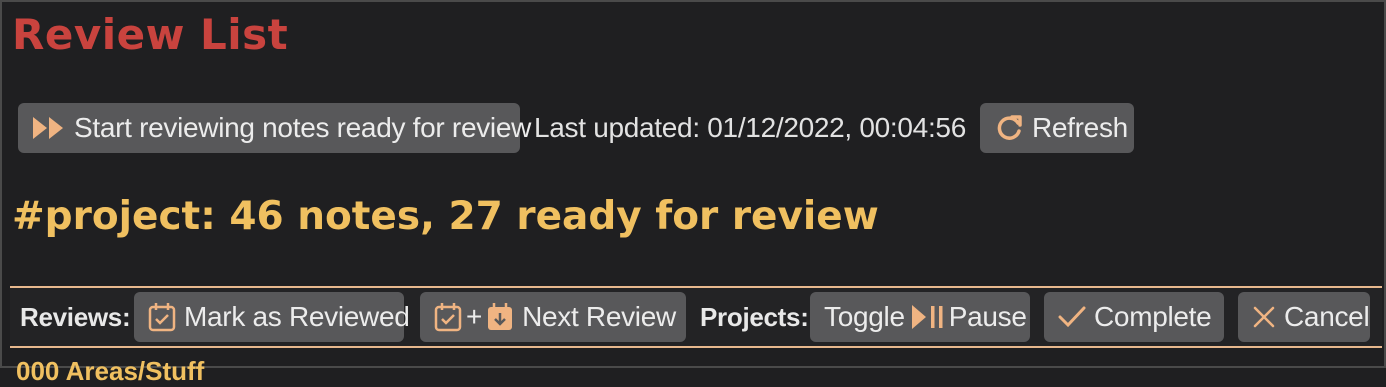  Describe the element at coordinates (445, 216) in the screenshot. I see `section-heading: #project: 46 notes, 27 ready for review` at that location.